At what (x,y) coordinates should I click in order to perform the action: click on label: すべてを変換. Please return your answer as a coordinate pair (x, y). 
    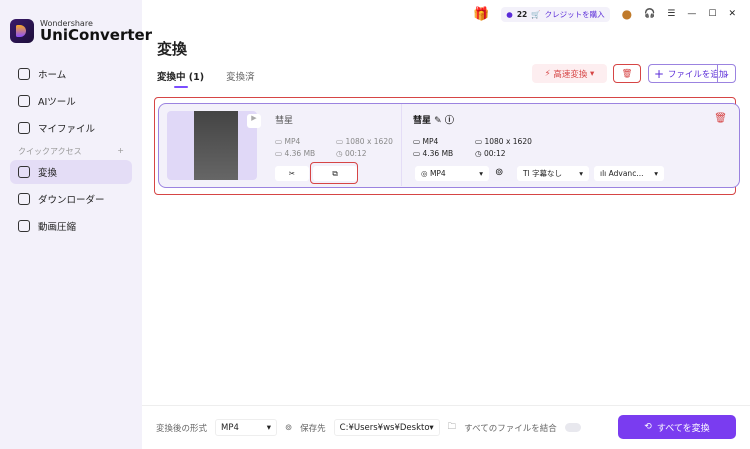
    Looking at the image, I should click on (683, 428).